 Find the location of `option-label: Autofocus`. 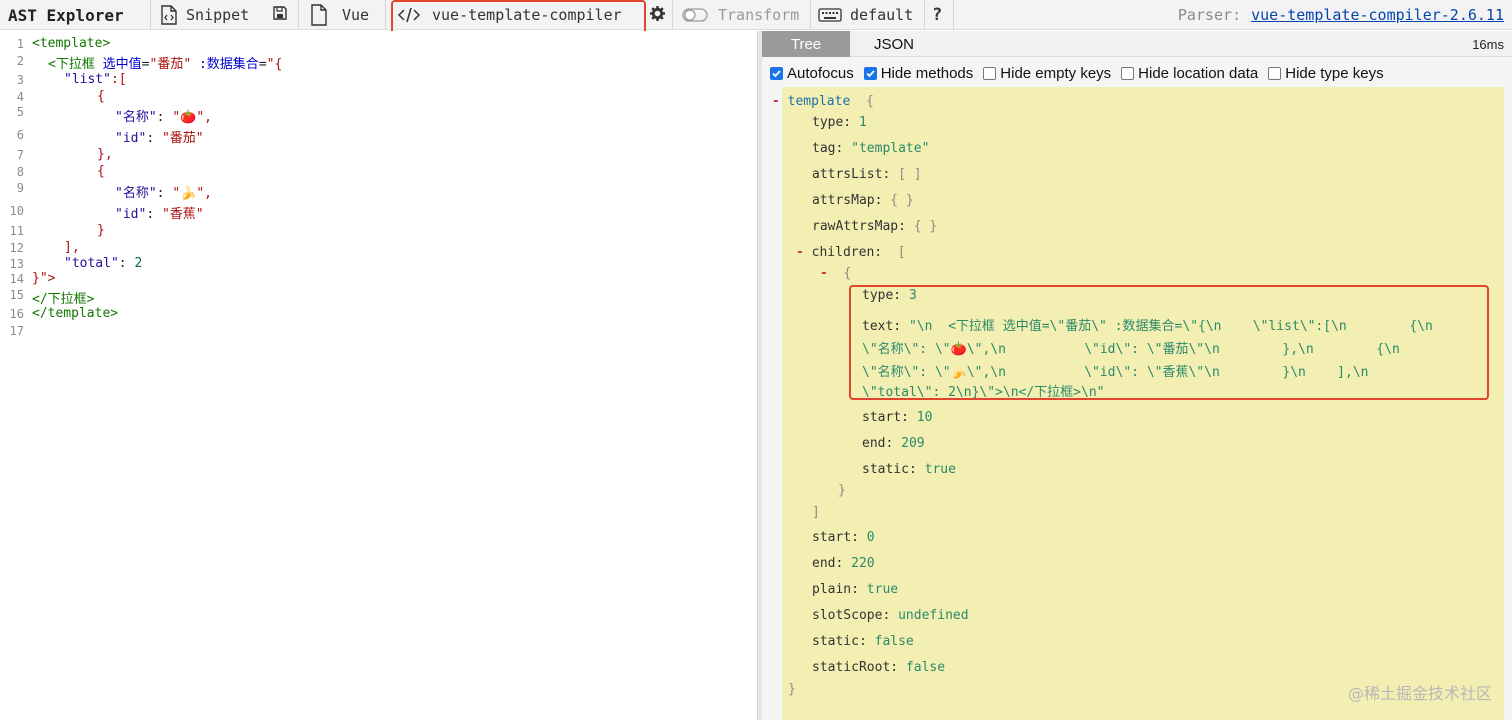

option-label: Autofocus is located at coordinates (820, 73).